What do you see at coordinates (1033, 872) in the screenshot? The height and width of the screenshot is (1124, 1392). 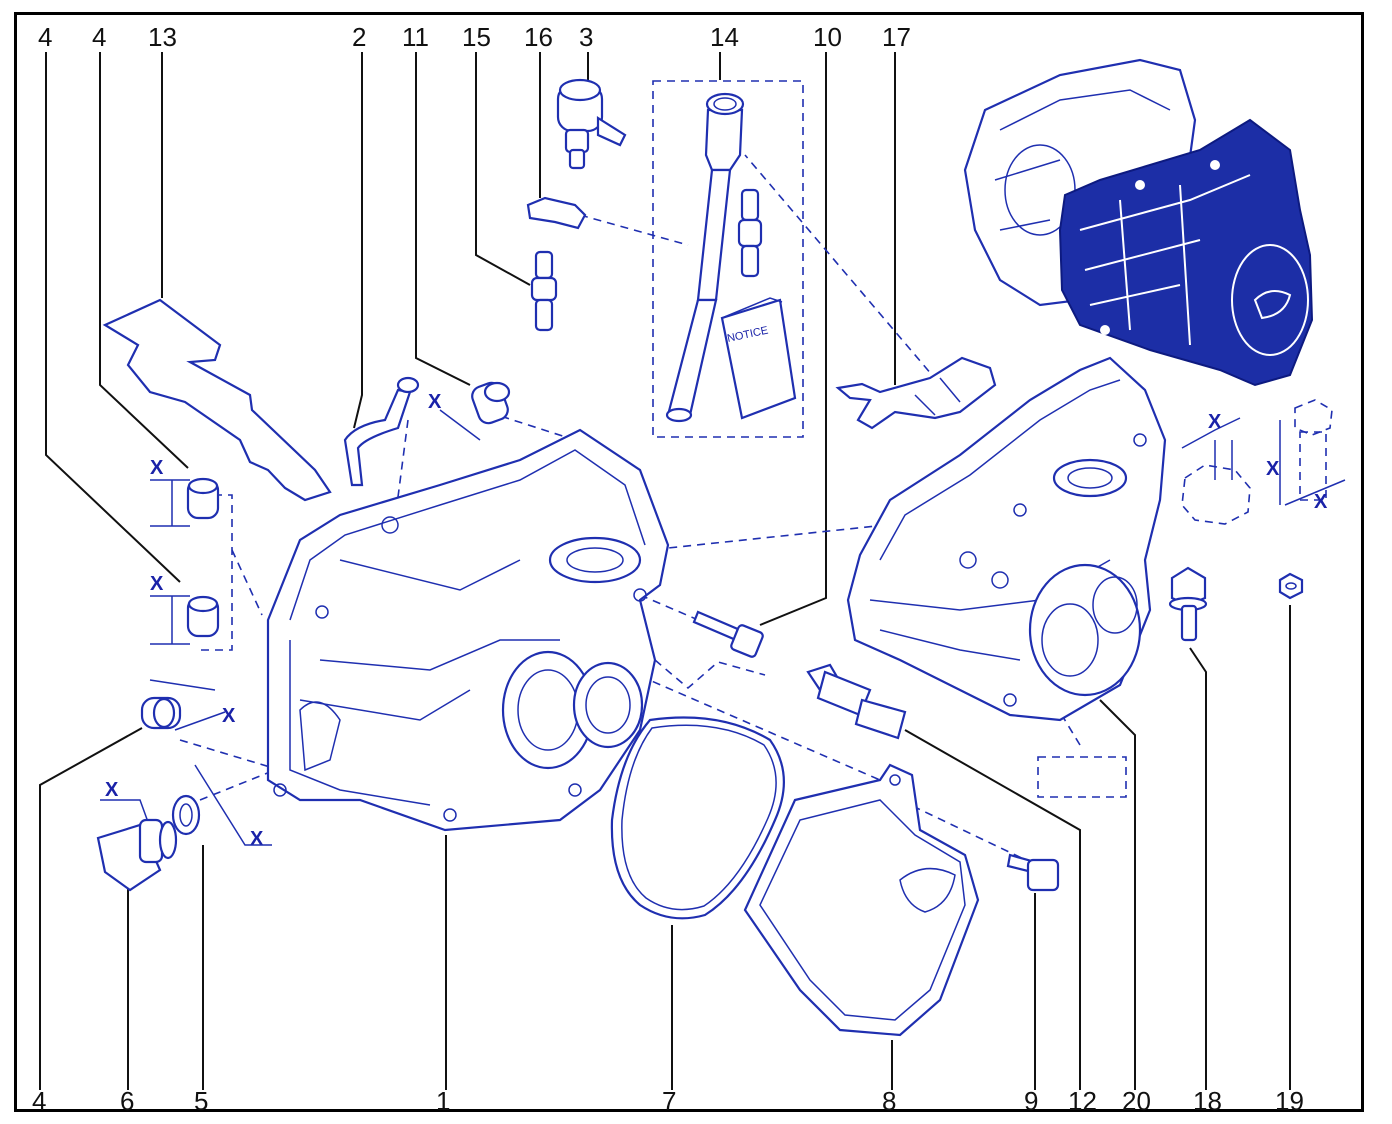 I see `cover-bolt` at bounding box center [1033, 872].